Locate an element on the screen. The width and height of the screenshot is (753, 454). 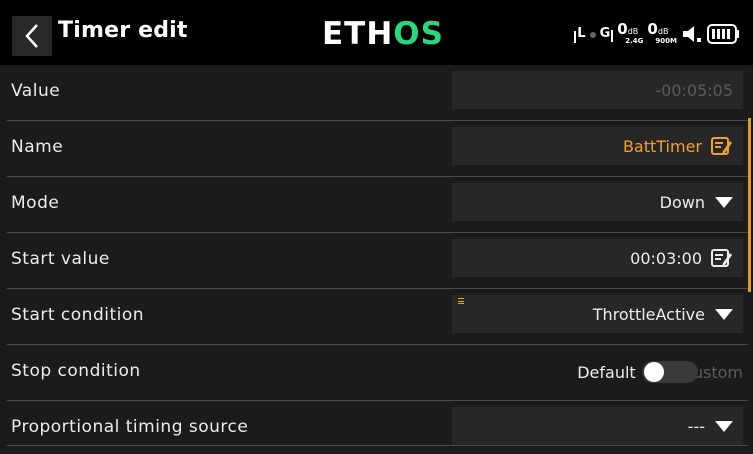
top-bar: Timer edit ETHOS L G 0dB 2.4G 0dB 900M is located at coordinates (376, 32).